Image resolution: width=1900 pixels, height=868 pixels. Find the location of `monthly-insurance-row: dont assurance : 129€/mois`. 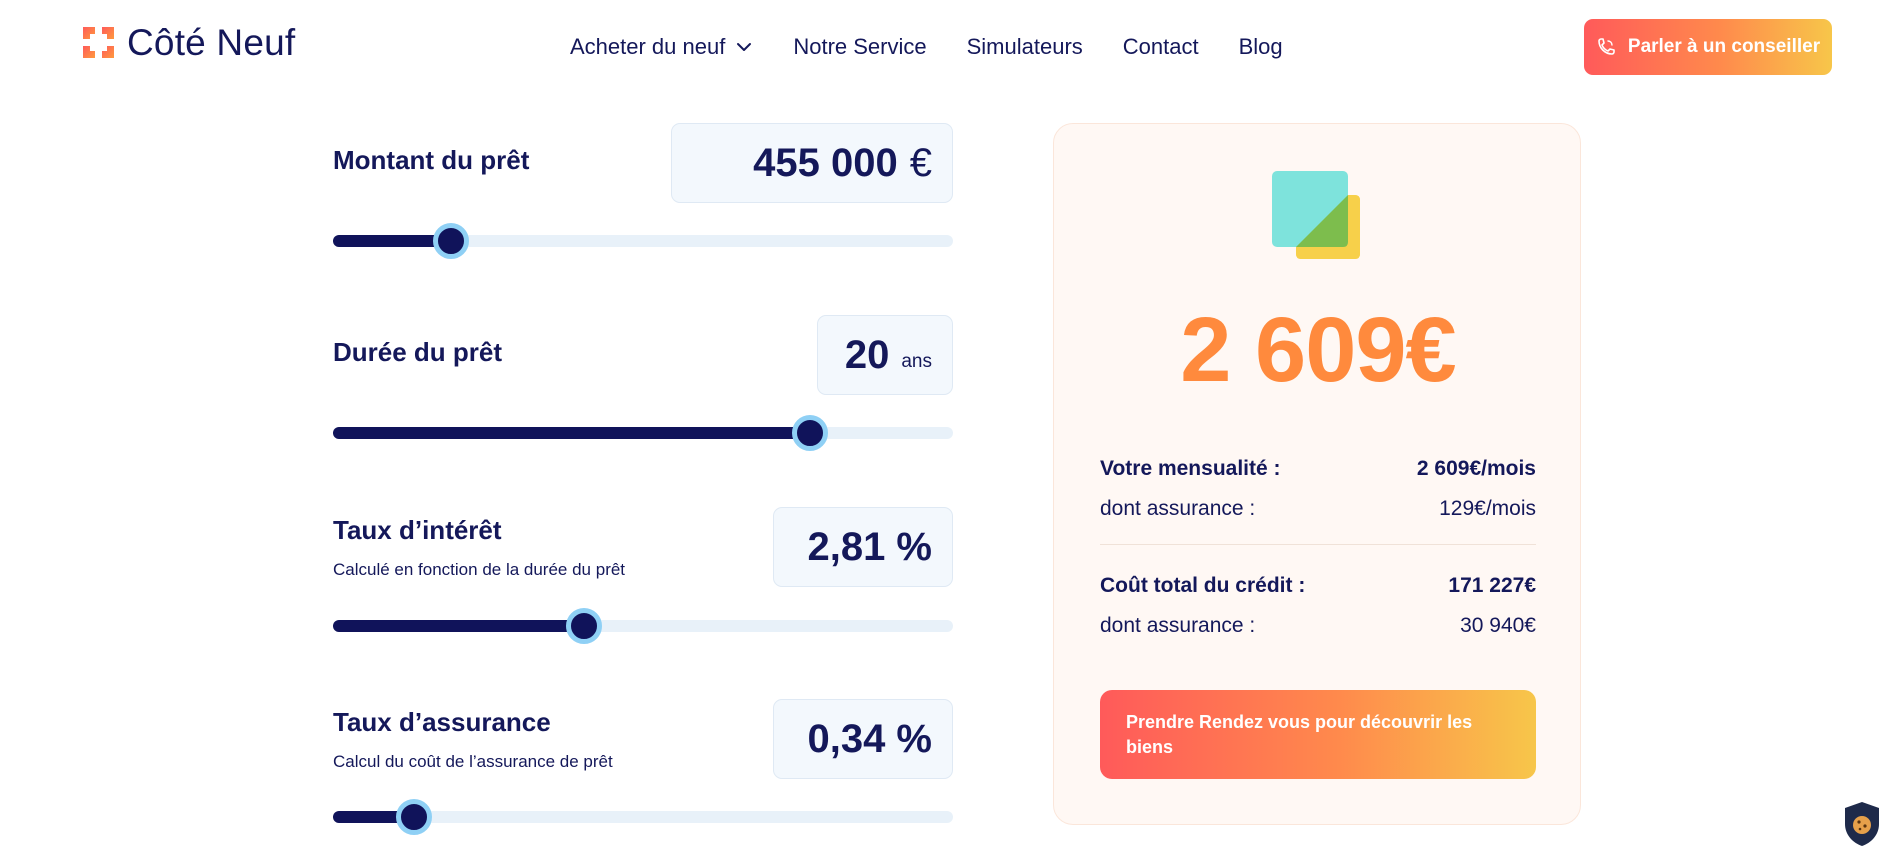

monthly-insurance-row: dont assurance : 129€/mois is located at coordinates (1318, 509).